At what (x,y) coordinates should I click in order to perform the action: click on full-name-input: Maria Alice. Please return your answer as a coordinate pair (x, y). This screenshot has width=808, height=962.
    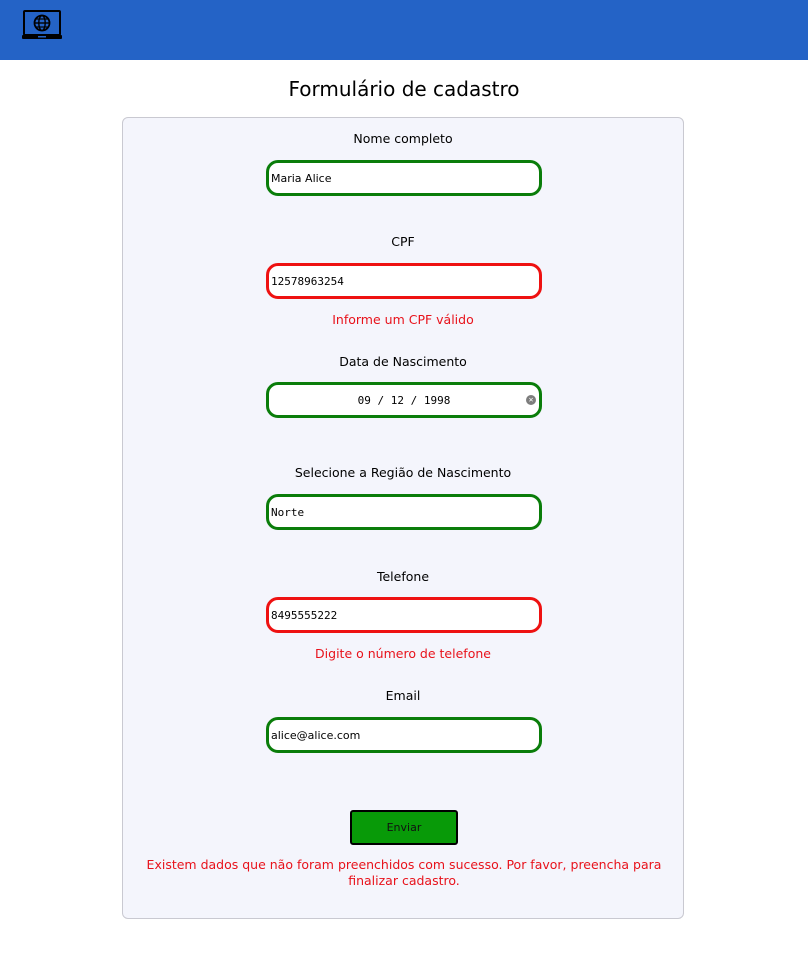
    Looking at the image, I should click on (404, 178).